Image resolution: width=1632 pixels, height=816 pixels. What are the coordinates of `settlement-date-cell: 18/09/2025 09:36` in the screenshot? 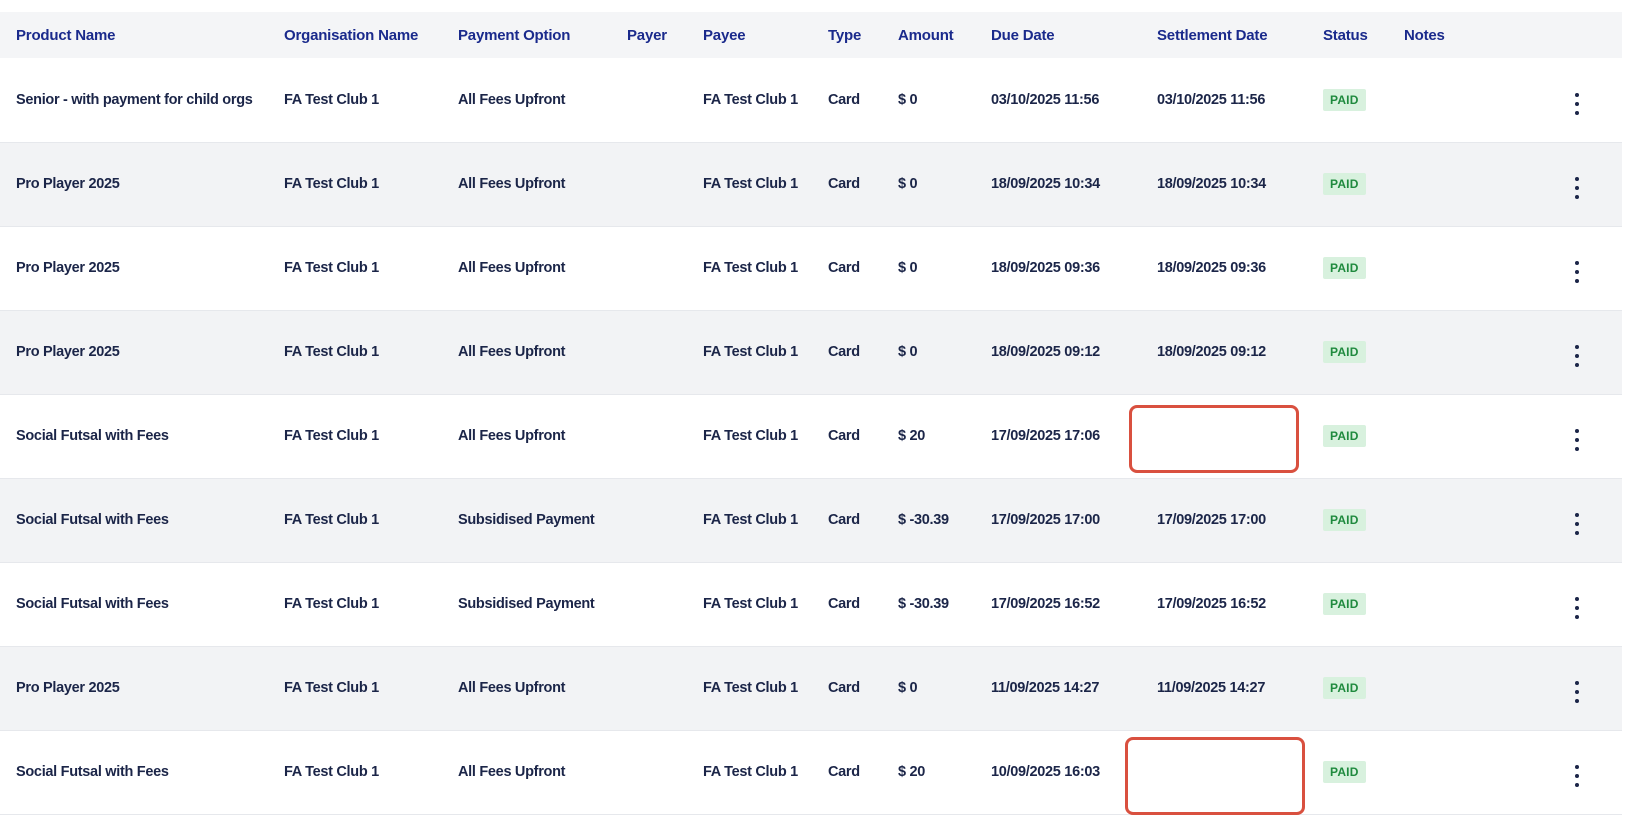 It's located at (1211, 268).